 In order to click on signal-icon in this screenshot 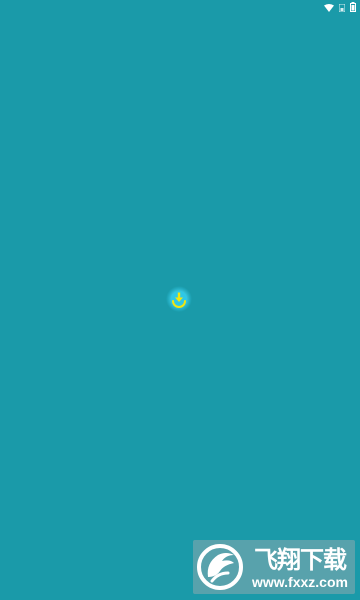, I will do `click(342, 8)`.